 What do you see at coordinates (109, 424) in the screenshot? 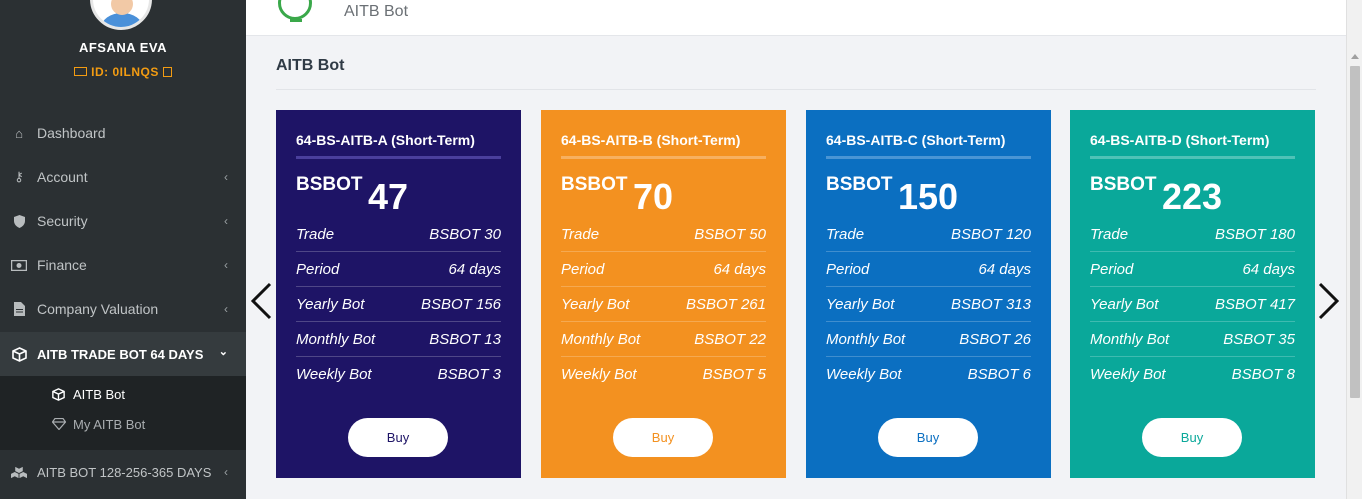
I see `submenu-item-label: My AITB Bot` at bounding box center [109, 424].